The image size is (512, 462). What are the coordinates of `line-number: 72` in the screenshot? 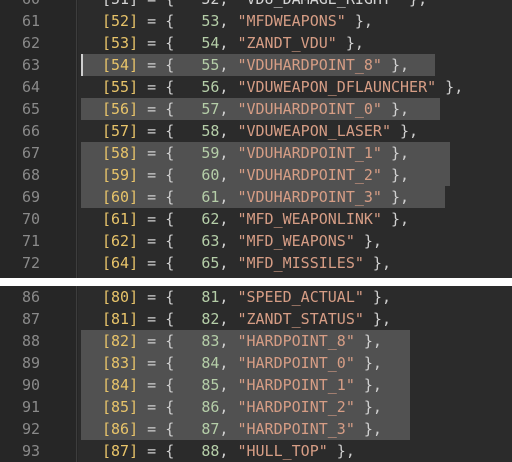 It's located at (30, 263).